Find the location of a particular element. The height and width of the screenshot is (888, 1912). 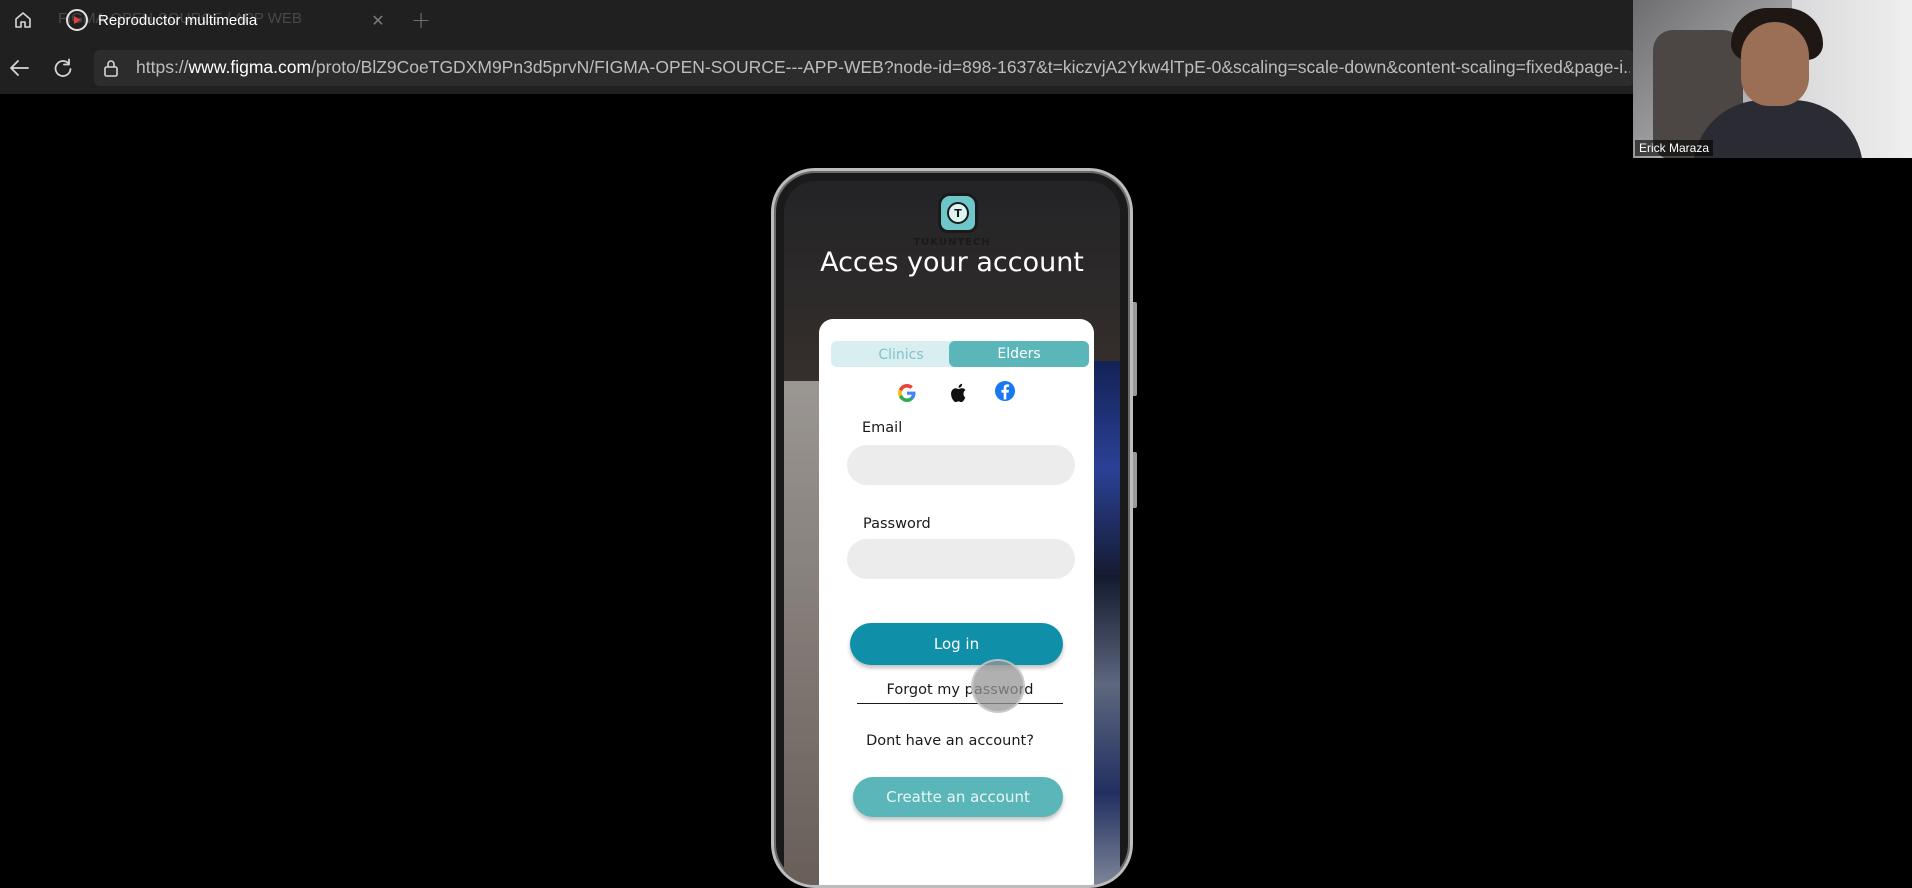

login-button: Log in is located at coordinates (956, 644).